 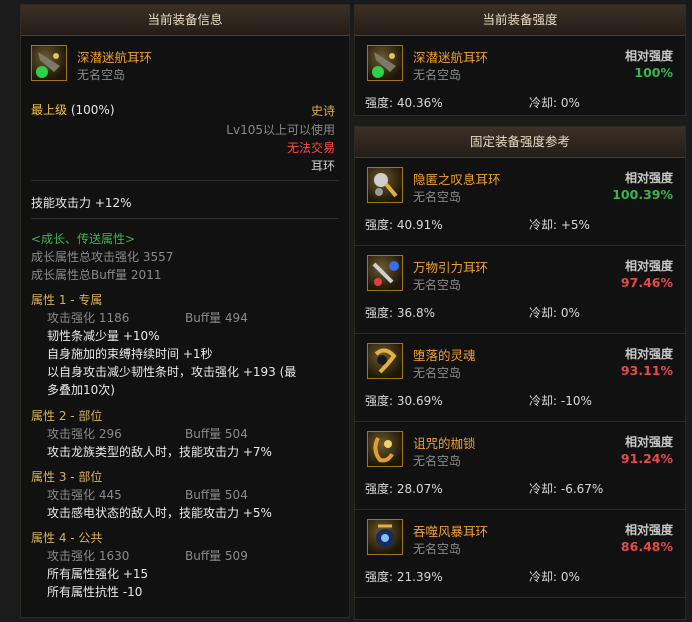 What do you see at coordinates (322, 166) in the screenshot?
I see `slot-type: 耳环` at bounding box center [322, 166].